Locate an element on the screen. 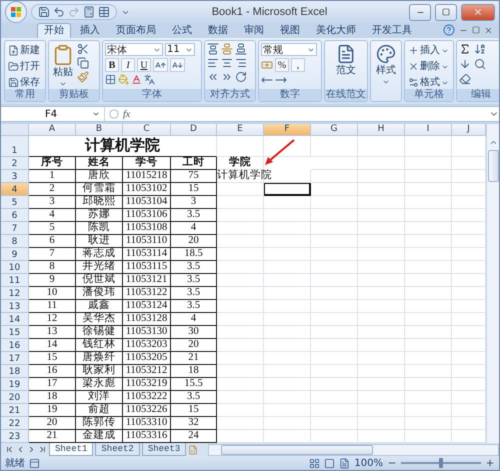  ribbon-tab: 页面布局 is located at coordinates (136, 30).